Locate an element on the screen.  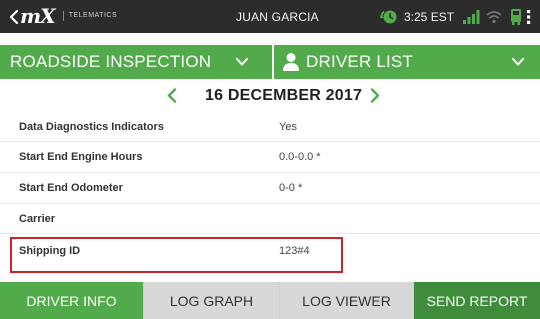
driver-list-dropdown: DRIVER LIST is located at coordinates (407, 62).